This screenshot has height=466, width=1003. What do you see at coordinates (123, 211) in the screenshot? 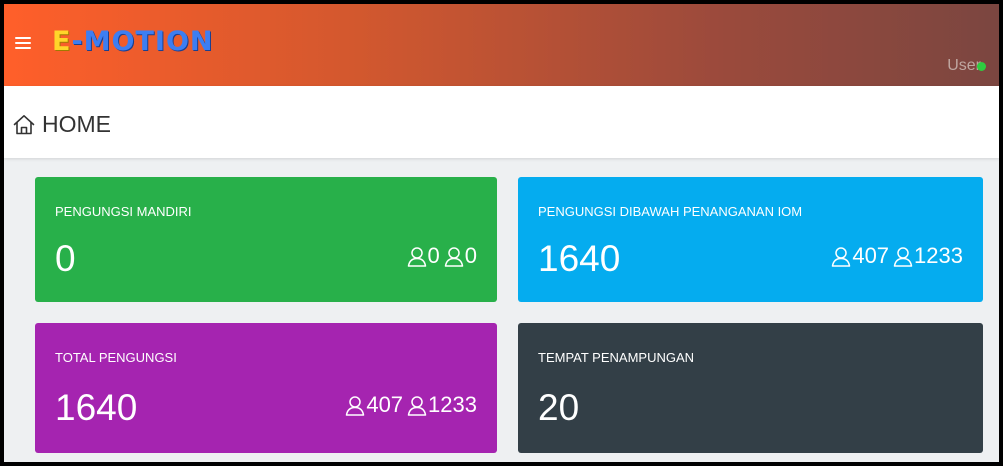
I see `card-title: PENGUNGSI MANDIRI` at bounding box center [123, 211].